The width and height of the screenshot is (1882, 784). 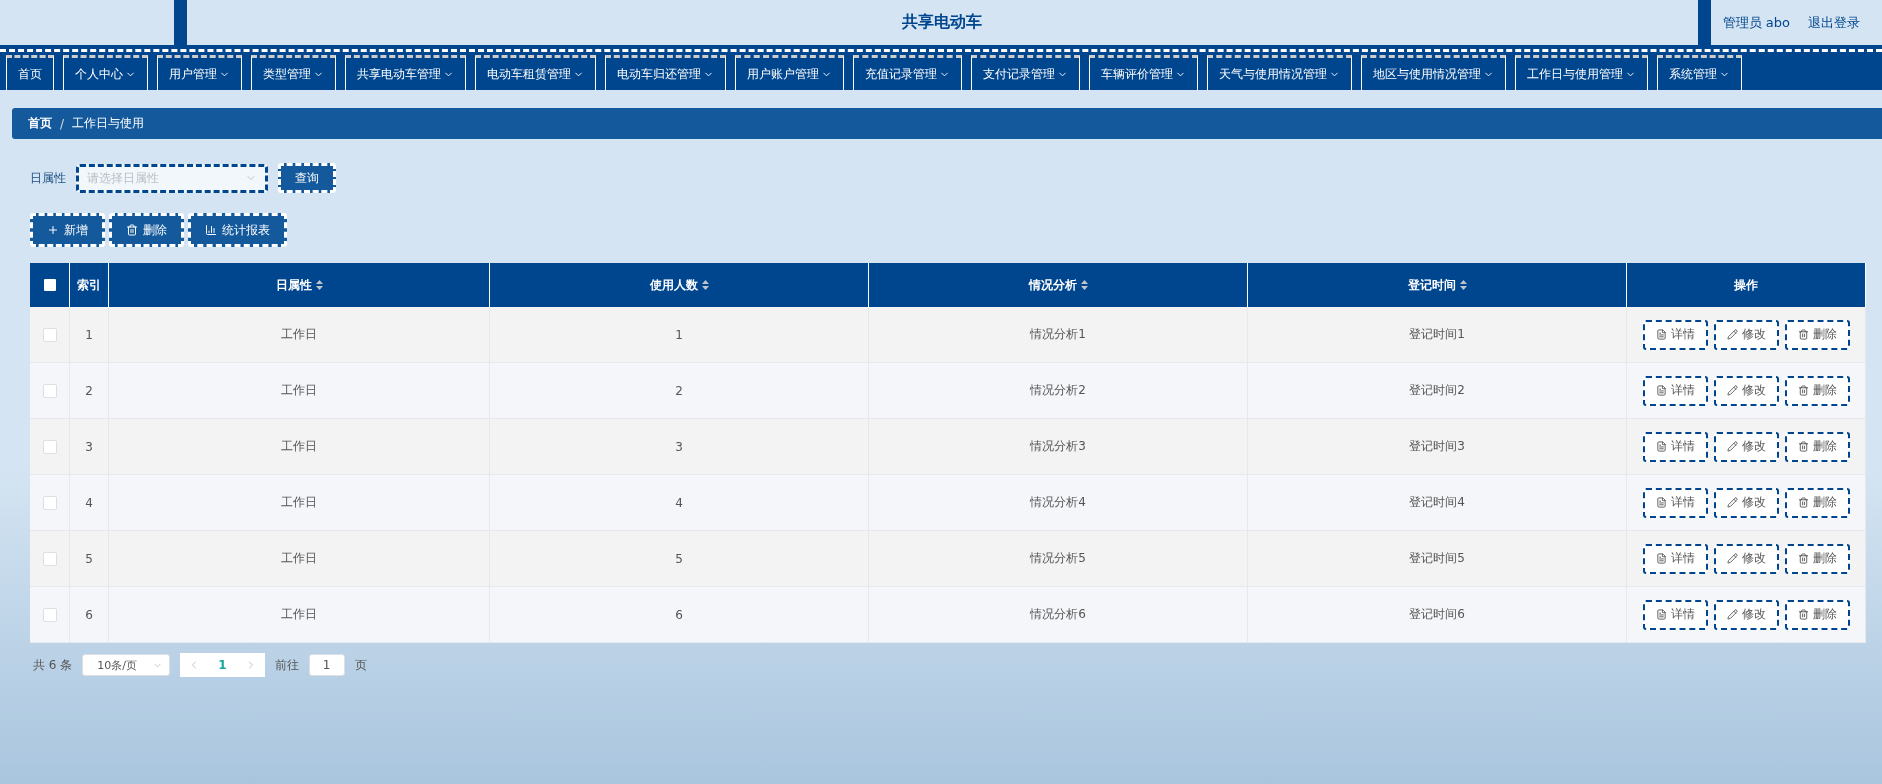 I want to click on column-header: 操作, so click(x=1746, y=285).